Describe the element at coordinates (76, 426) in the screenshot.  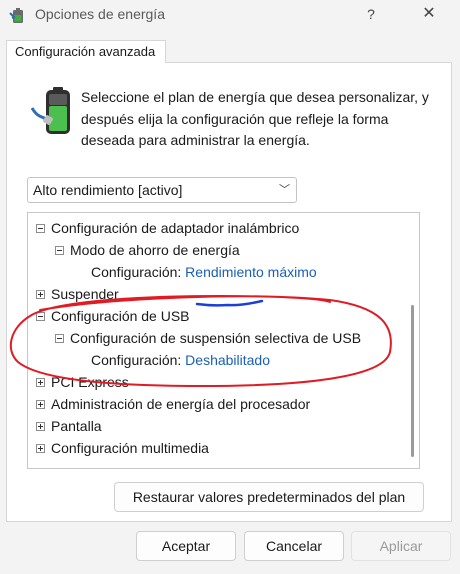
I see `tree-item-label: Pantalla` at that location.